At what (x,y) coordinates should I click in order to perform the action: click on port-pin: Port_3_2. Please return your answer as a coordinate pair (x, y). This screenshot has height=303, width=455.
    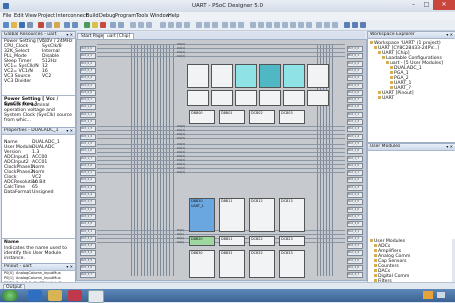
    Looking at the image, I should click on (355, 238).